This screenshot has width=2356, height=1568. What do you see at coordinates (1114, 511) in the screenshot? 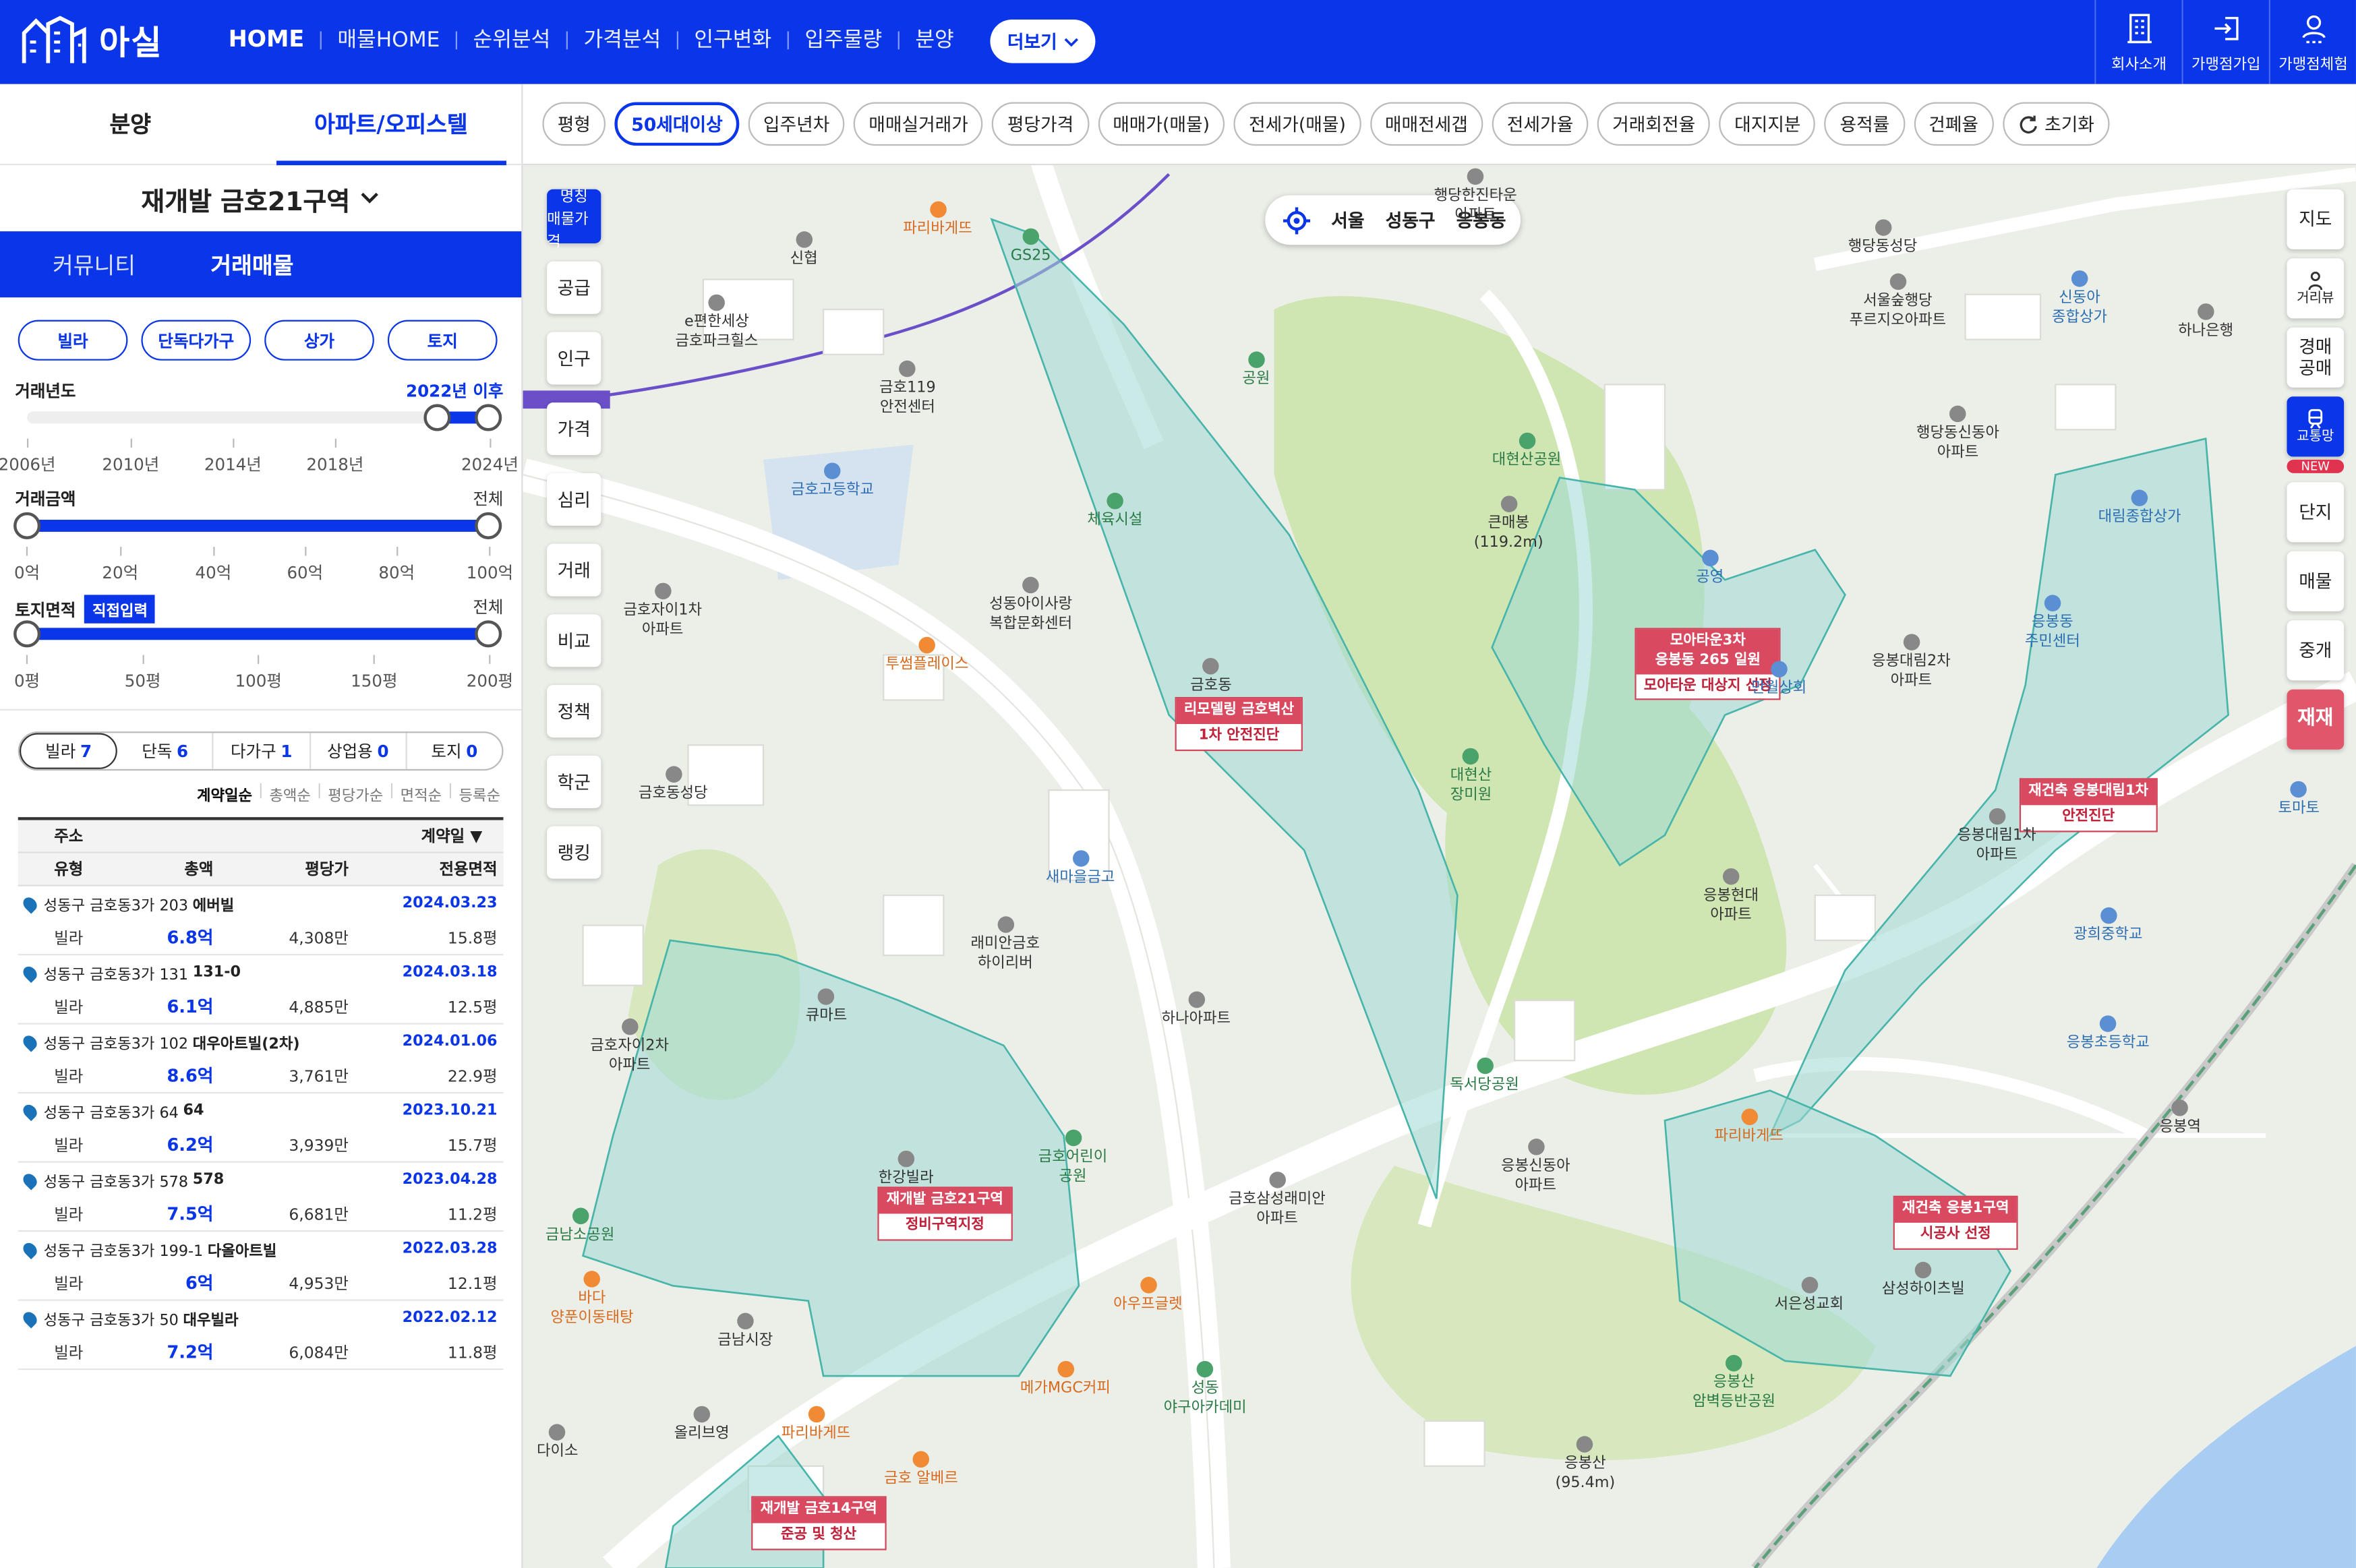
I see `map-poi: 체육시설` at bounding box center [1114, 511].